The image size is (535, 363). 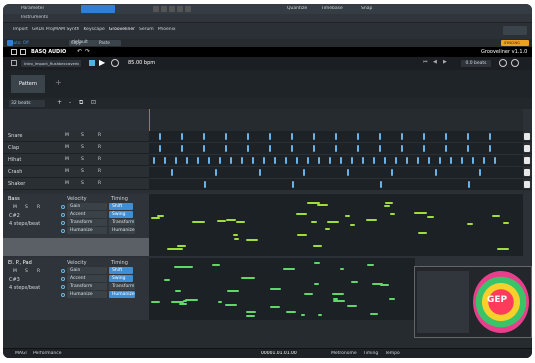 I want to click on tempo-label: Tempo, so click(x=392, y=353).